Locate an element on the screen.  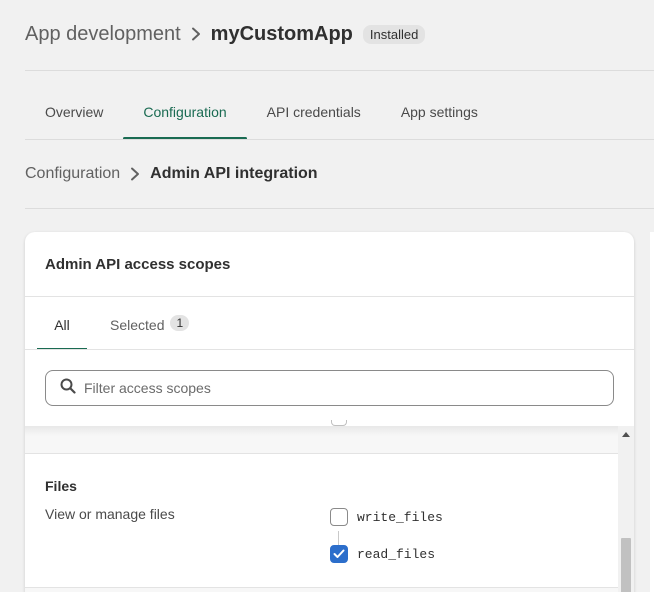
scope-write-files: write_files is located at coordinates (386, 517).